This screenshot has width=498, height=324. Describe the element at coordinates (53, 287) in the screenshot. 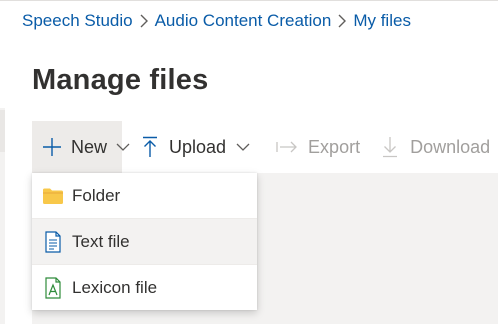

I see `lexicon-file-icon` at that location.